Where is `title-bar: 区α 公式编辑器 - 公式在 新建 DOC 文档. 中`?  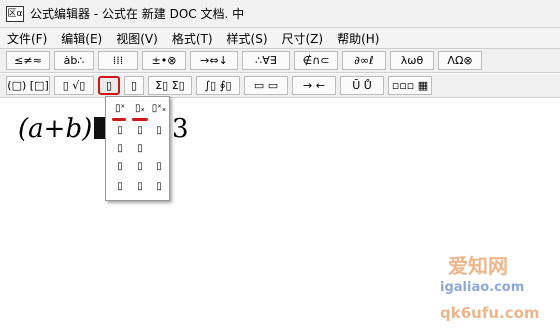 title-bar: 区α 公式编辑器 - 公式在 新建 DOC 文档. 中 is located at coordinates (280, 14).